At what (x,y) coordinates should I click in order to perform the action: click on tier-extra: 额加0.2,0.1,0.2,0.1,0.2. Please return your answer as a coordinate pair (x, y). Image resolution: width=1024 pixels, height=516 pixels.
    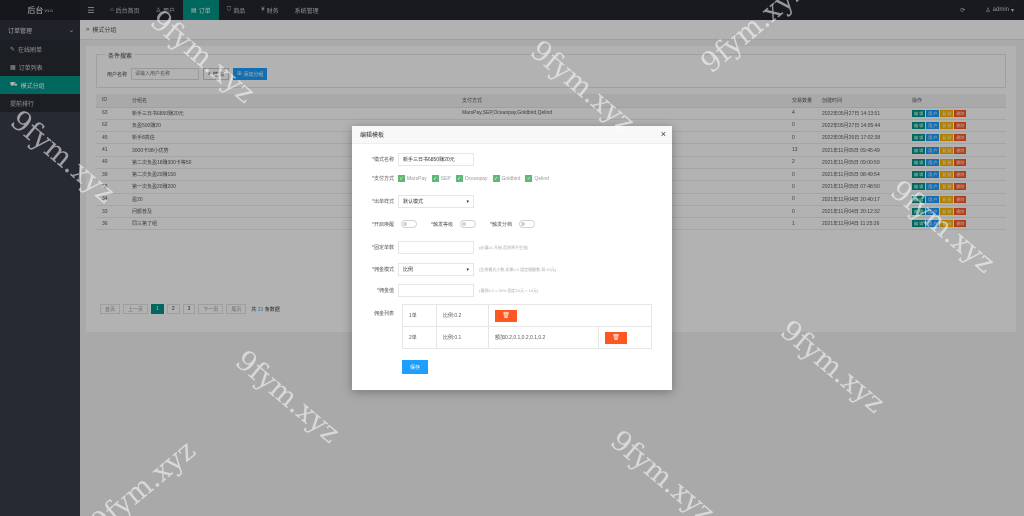
    Looking at the image, I should click on (543, 337).